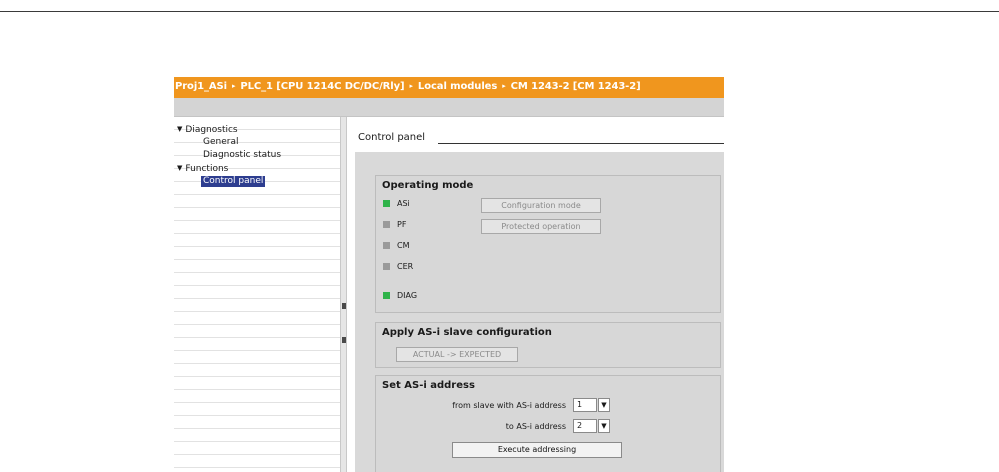  I want to click on to-address-select: 2 ▼, so click(591, 426).